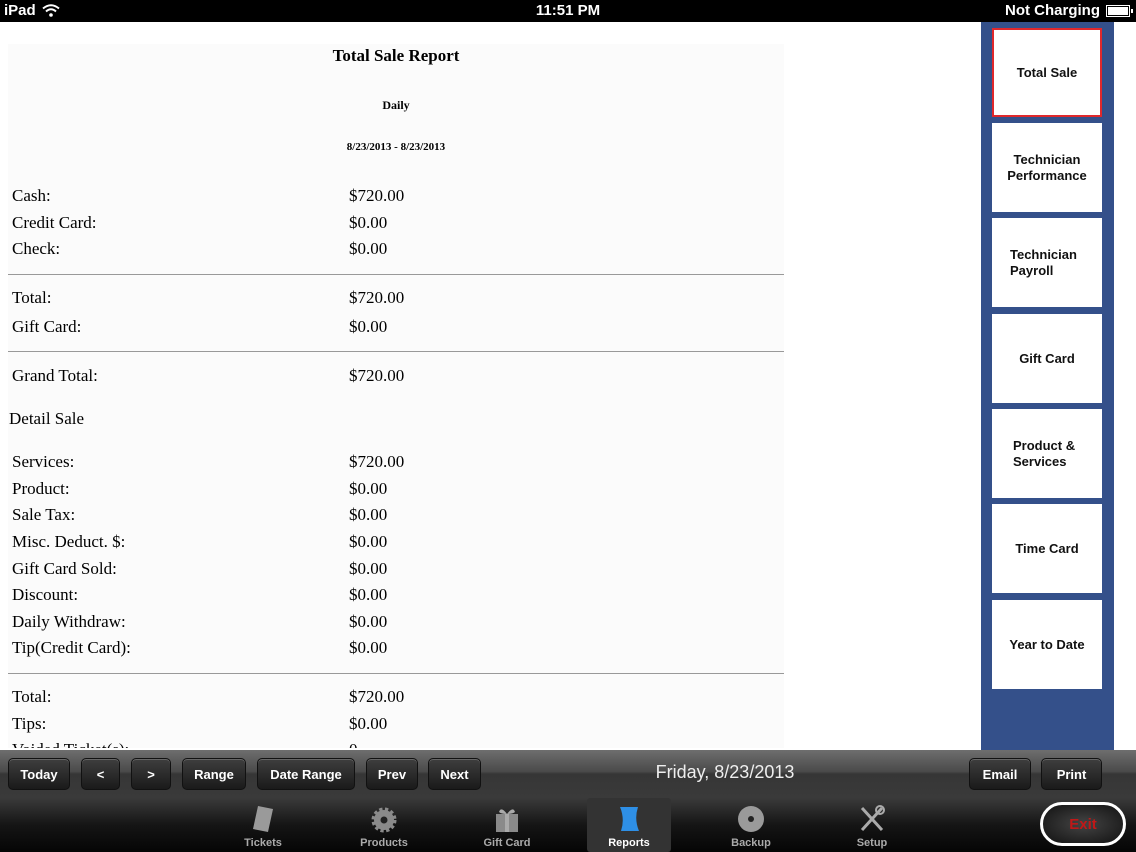  Describe the element at coordinates (1052, 10) in the screenshot. I see `charging-status: Not Charging` at that location.